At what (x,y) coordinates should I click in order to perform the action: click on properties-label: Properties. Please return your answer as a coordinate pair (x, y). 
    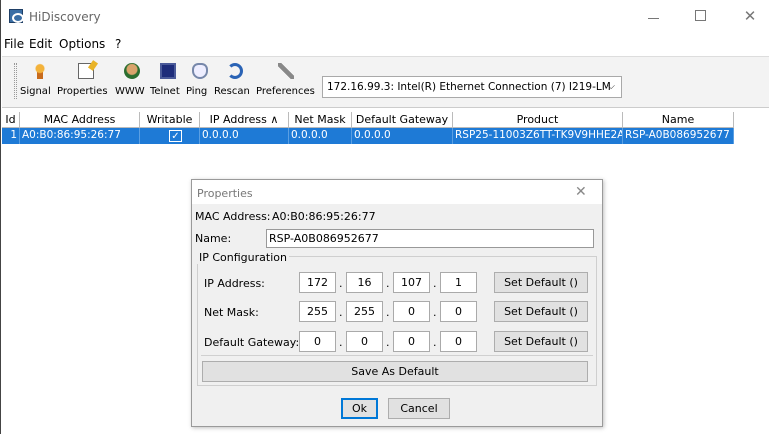
    Looking at the image, I should click on (82, 91).